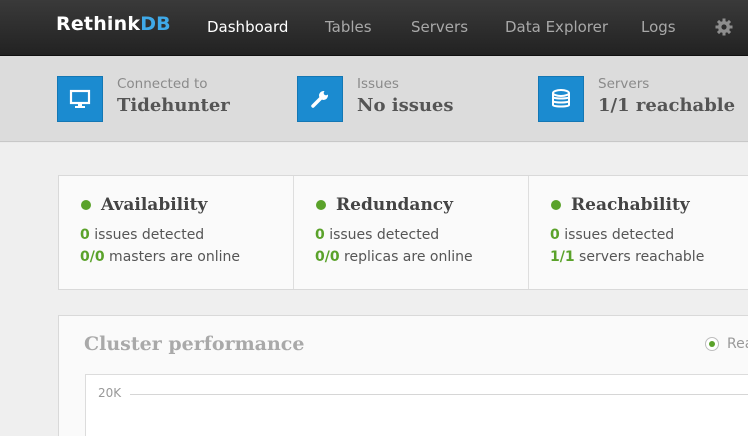 Image resolution: width=748 pixels, height=436 pixels. What do you see at coordinates (624, 84) in the screenshot?
I see `status-servers-caption: Servers` at bounding box center [624, 84].